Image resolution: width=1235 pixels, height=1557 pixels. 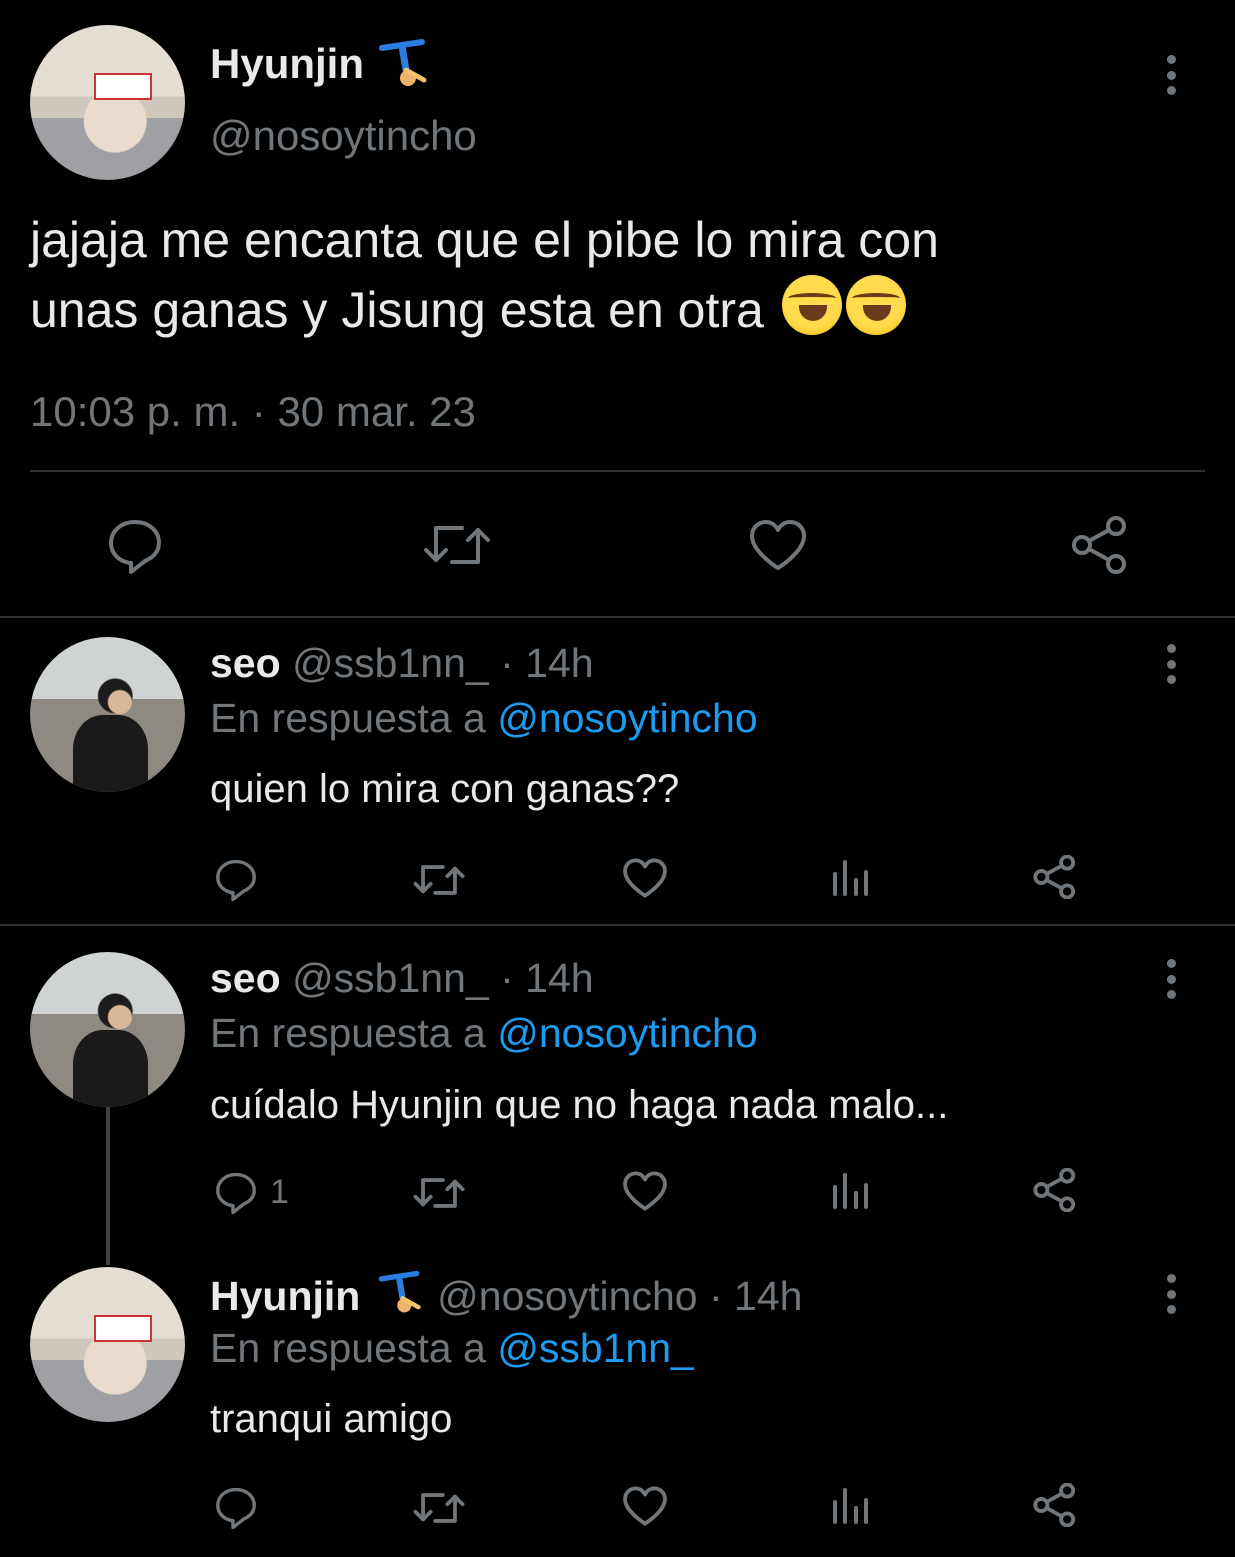 I want to click on tweet-text-line-2-content: unas ganas y Jisung esta en otra, so click(x=397, y=310).